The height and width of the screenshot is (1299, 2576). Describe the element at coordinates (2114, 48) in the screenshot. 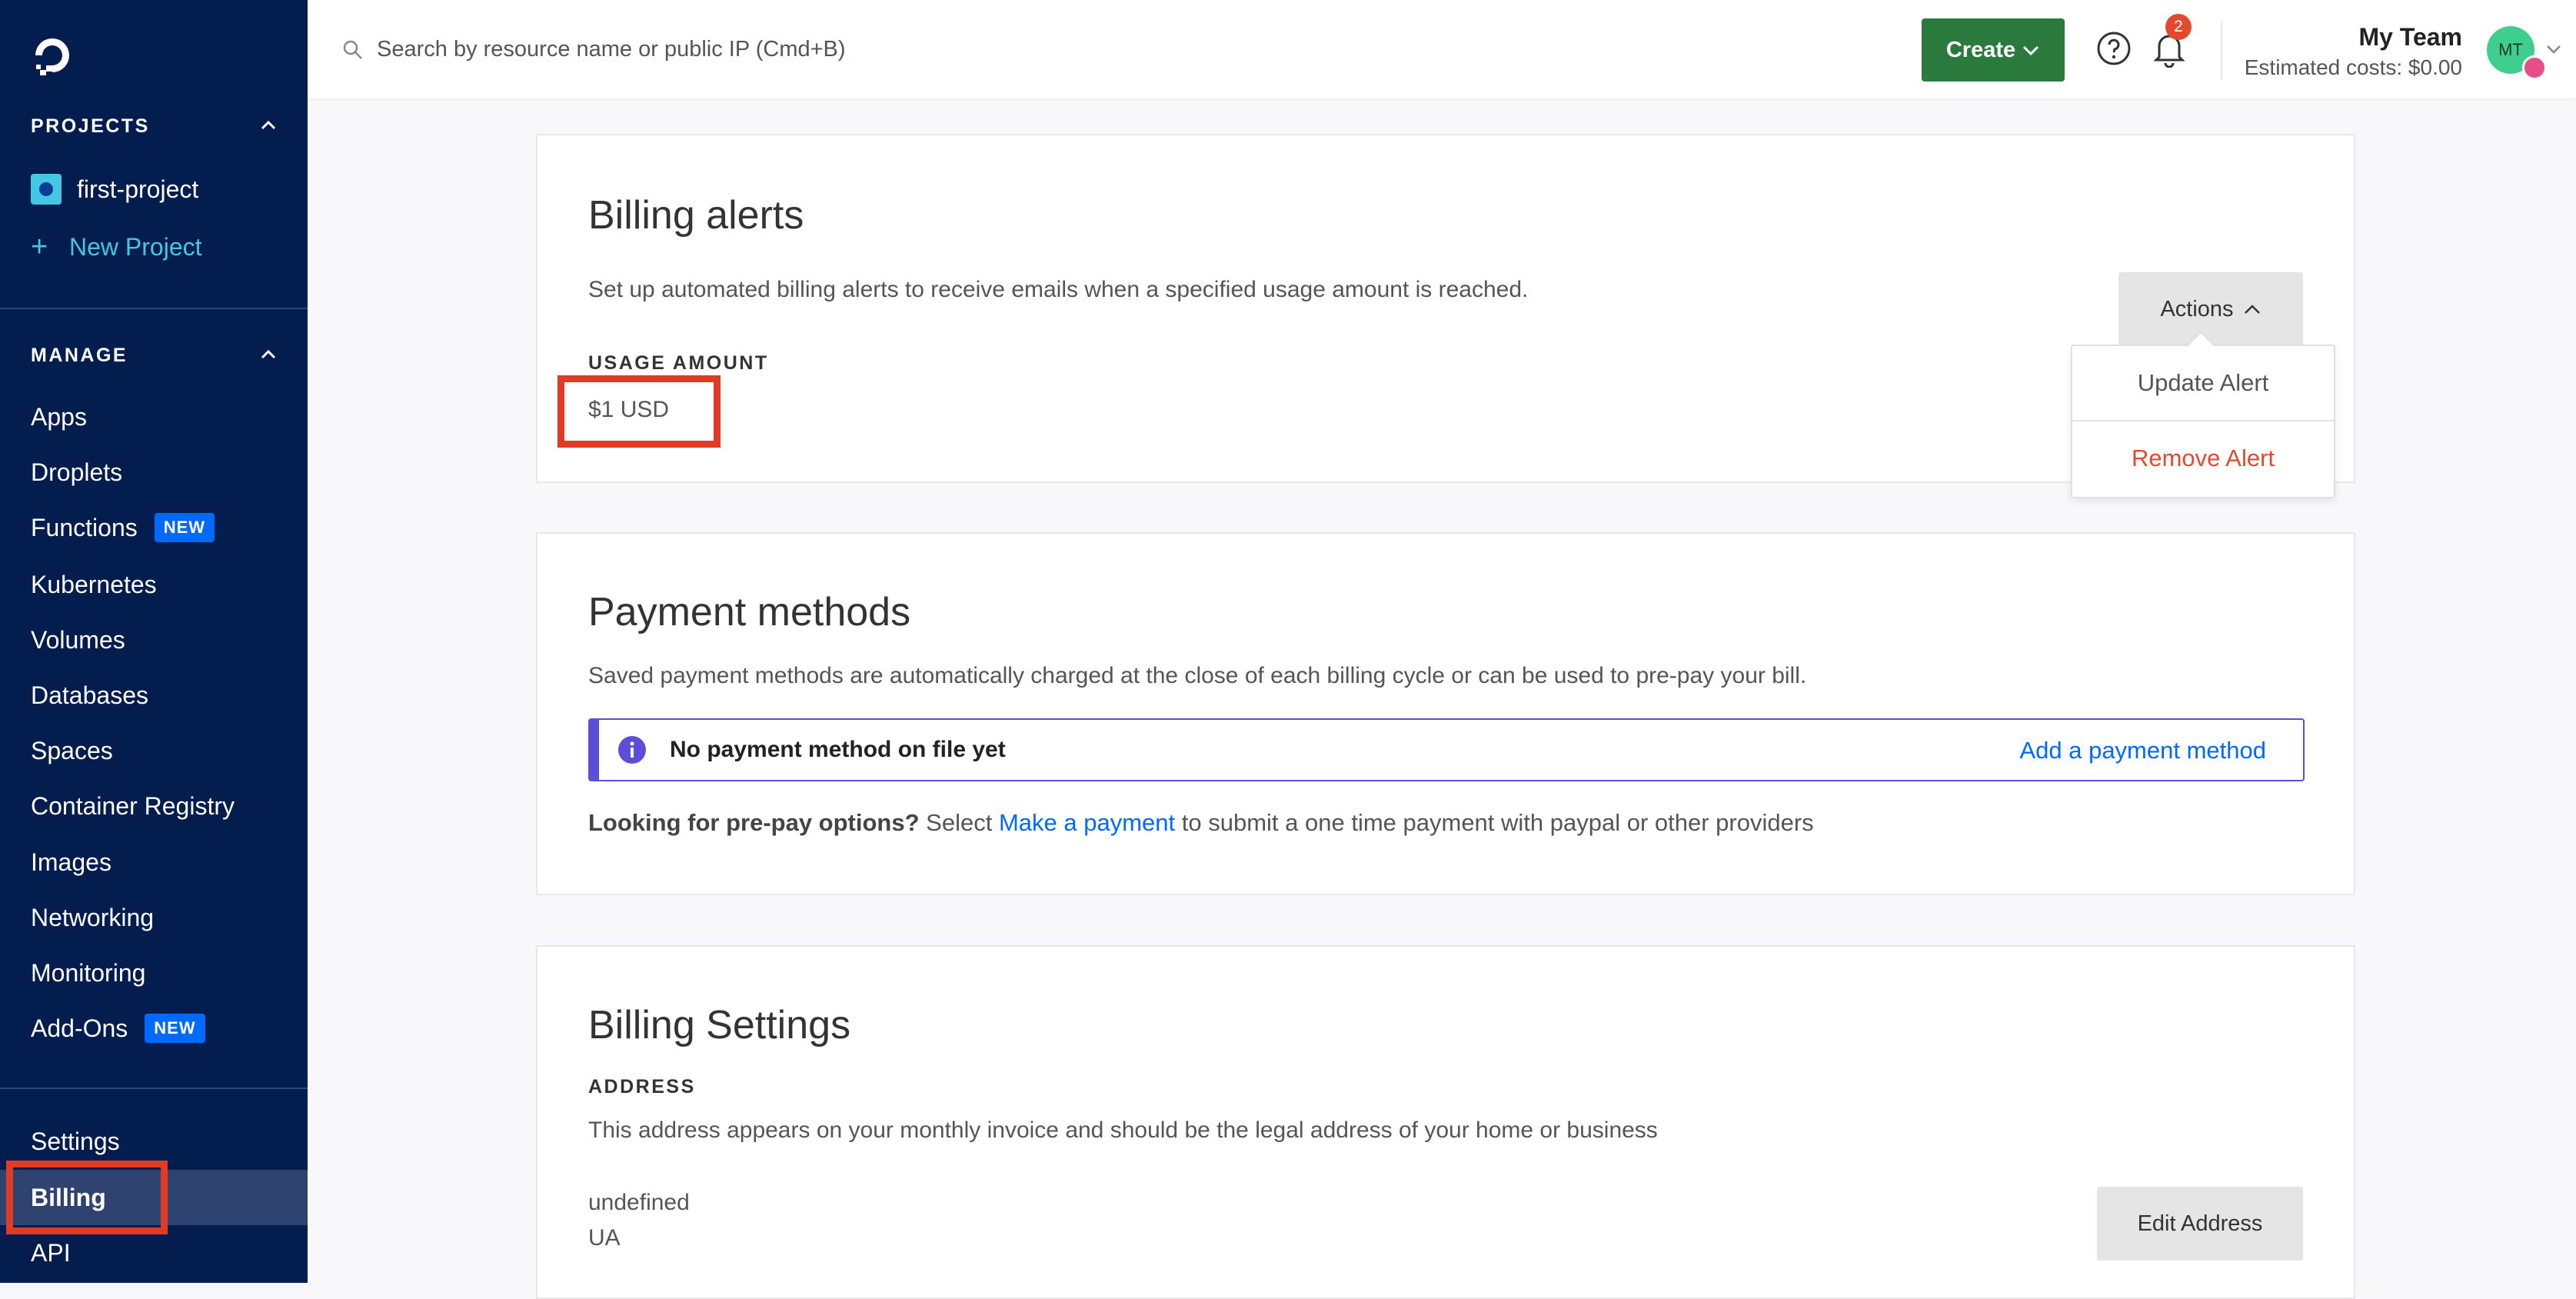

I see `help-icon` at that location.